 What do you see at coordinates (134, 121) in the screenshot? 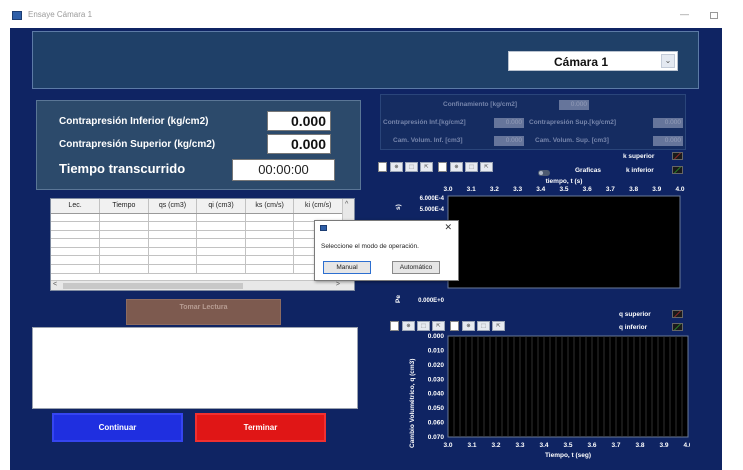
I see `inferior-pressure-label: Contrapresión Inferior (kg/cm2)` at bounding box center [134, 121].